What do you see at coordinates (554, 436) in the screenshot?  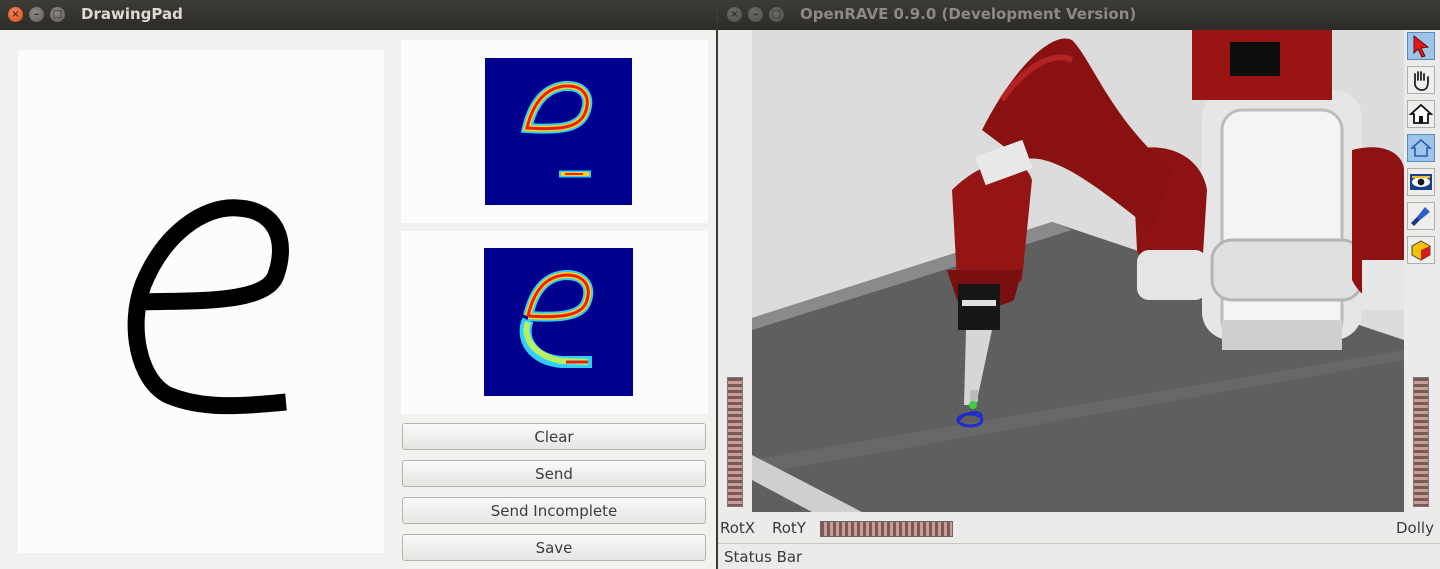 I see `clear-button: Clear` at bounding box center [554, 436].